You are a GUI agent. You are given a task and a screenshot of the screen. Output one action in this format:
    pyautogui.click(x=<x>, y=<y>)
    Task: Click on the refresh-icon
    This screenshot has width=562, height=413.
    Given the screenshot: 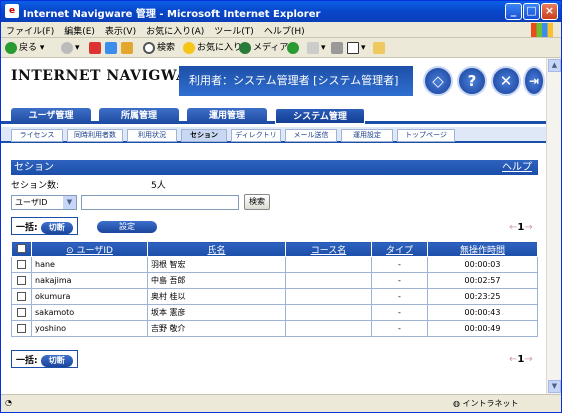 What is the action you would take?
    pyautogui.click(x=111, y=47)
    